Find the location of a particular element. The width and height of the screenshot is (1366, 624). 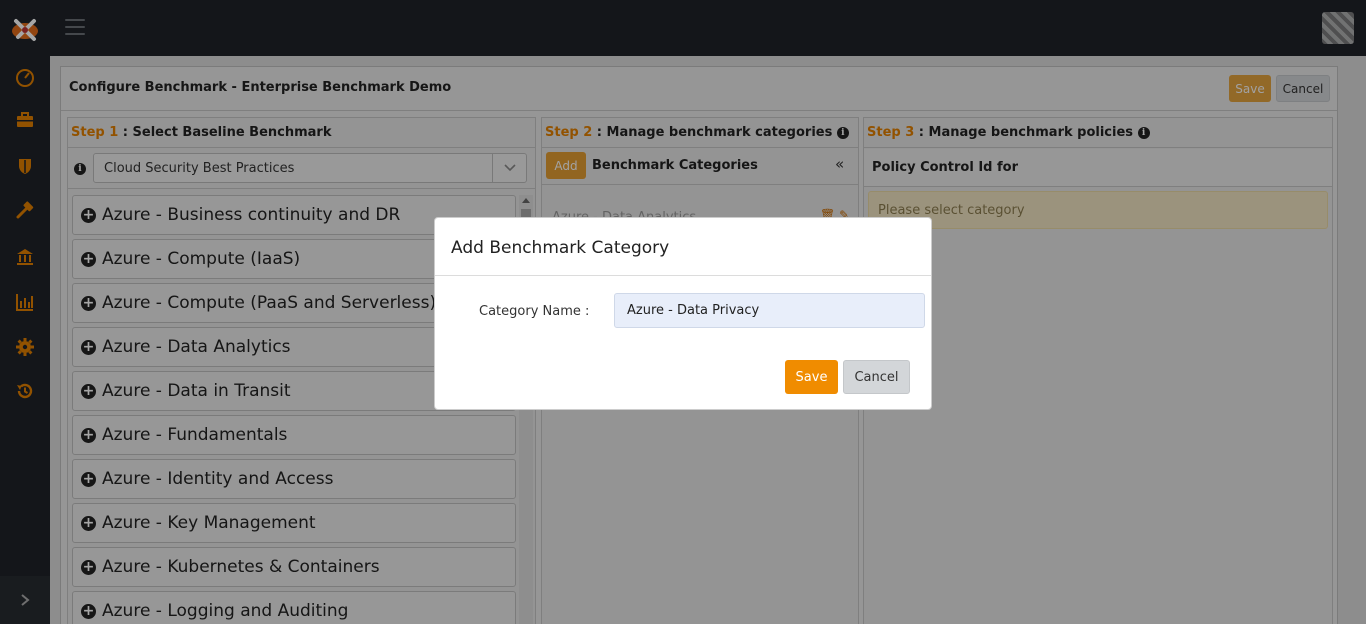

modal-cancel-button: Cancel is located at coordinates (876, 377).